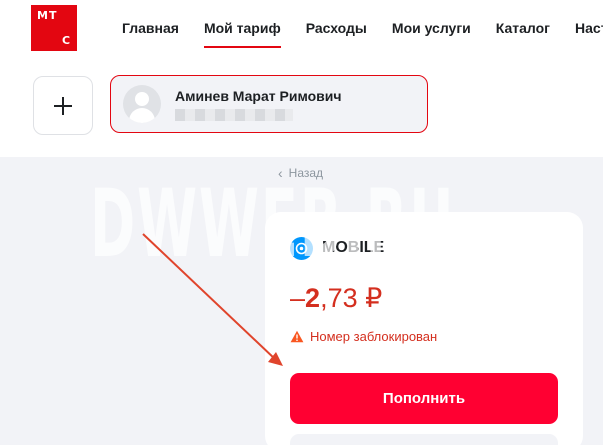 The width and height of the screenshot is (603, 445). What do you see at coordinates (374, 336) in the screenshot?
I see `status-text: Номер заблокирован` at bounding box center [374, 336].